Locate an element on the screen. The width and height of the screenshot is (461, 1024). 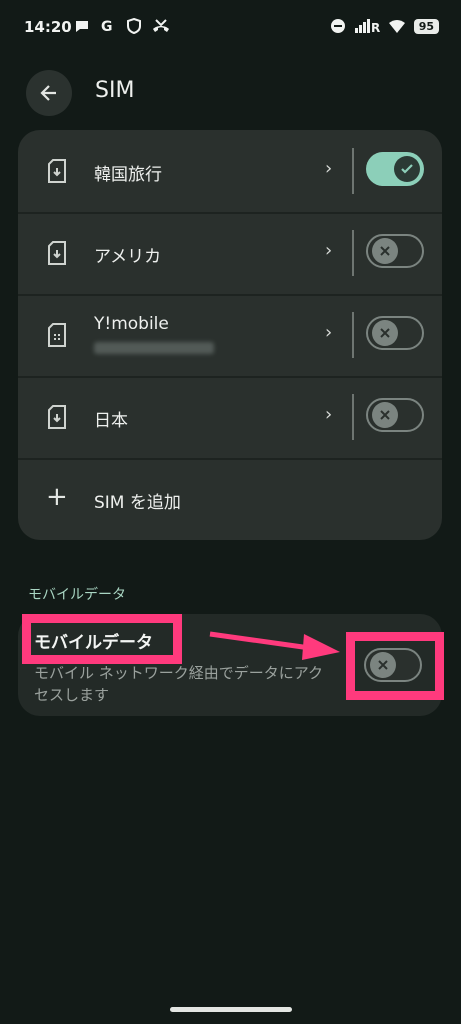
wifi-icon is located at coordinates (396, 26).